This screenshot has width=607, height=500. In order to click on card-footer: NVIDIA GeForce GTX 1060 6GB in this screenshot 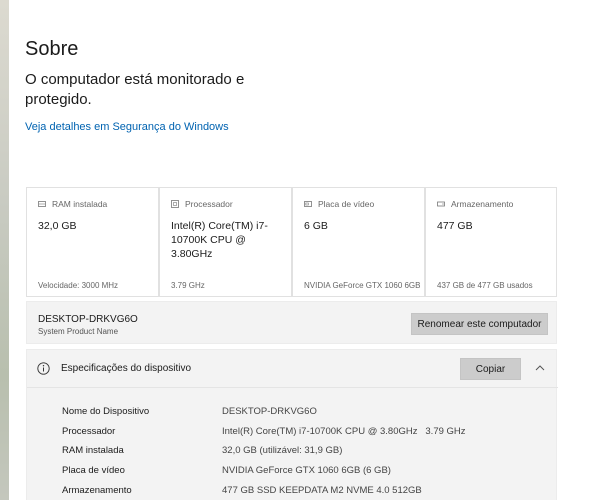, I will do `click(362, 285)`.